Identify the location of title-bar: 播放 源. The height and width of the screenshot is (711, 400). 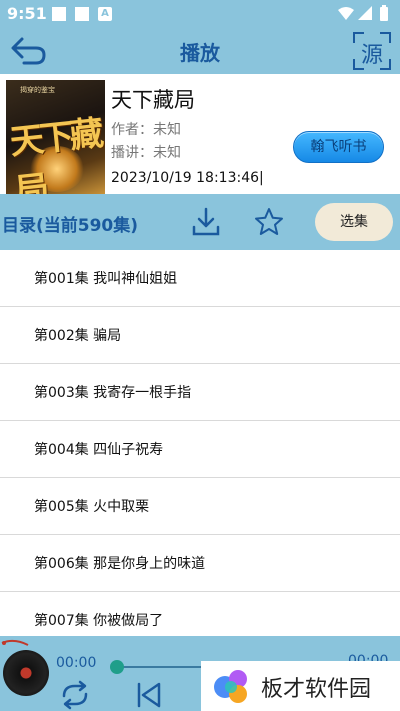
(200, 50).